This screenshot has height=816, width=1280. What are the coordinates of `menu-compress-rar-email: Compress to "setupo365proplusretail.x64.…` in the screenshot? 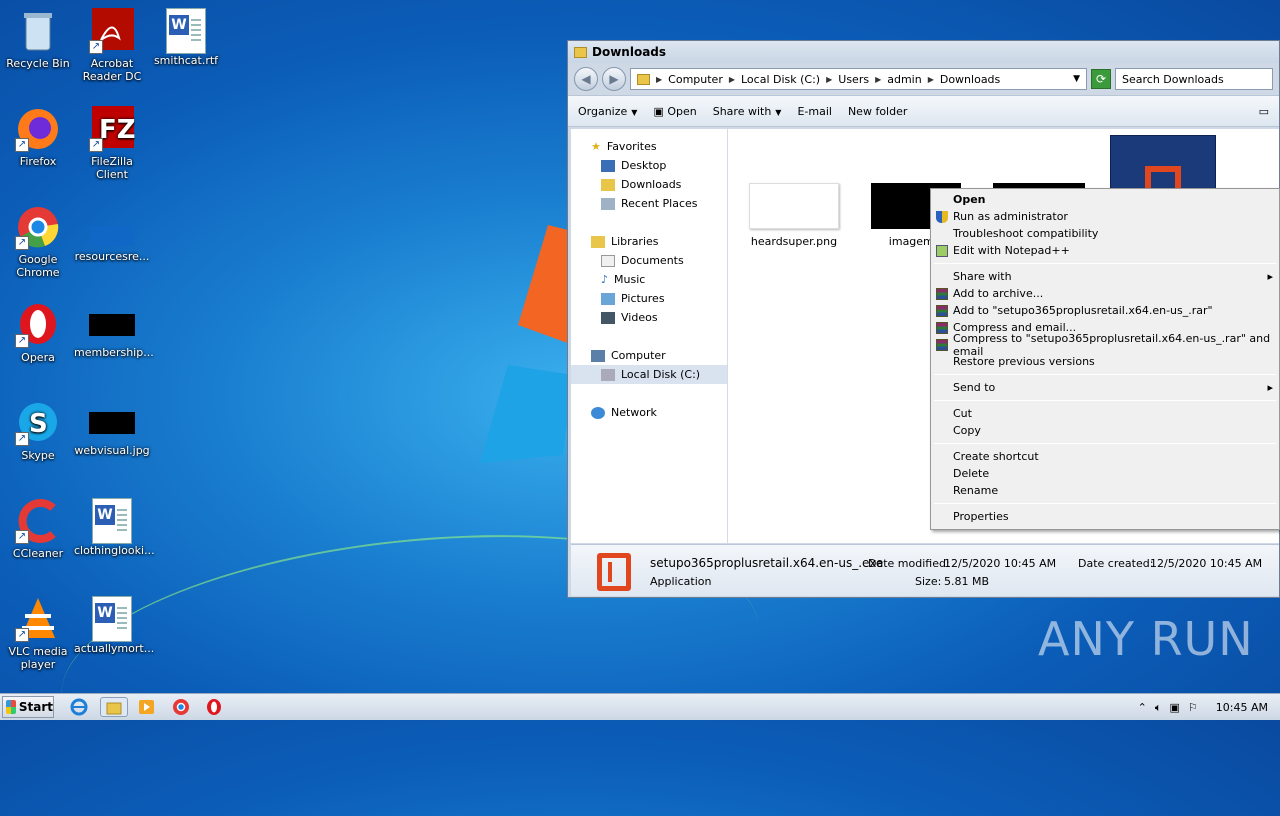 It's located at (1105, 345).